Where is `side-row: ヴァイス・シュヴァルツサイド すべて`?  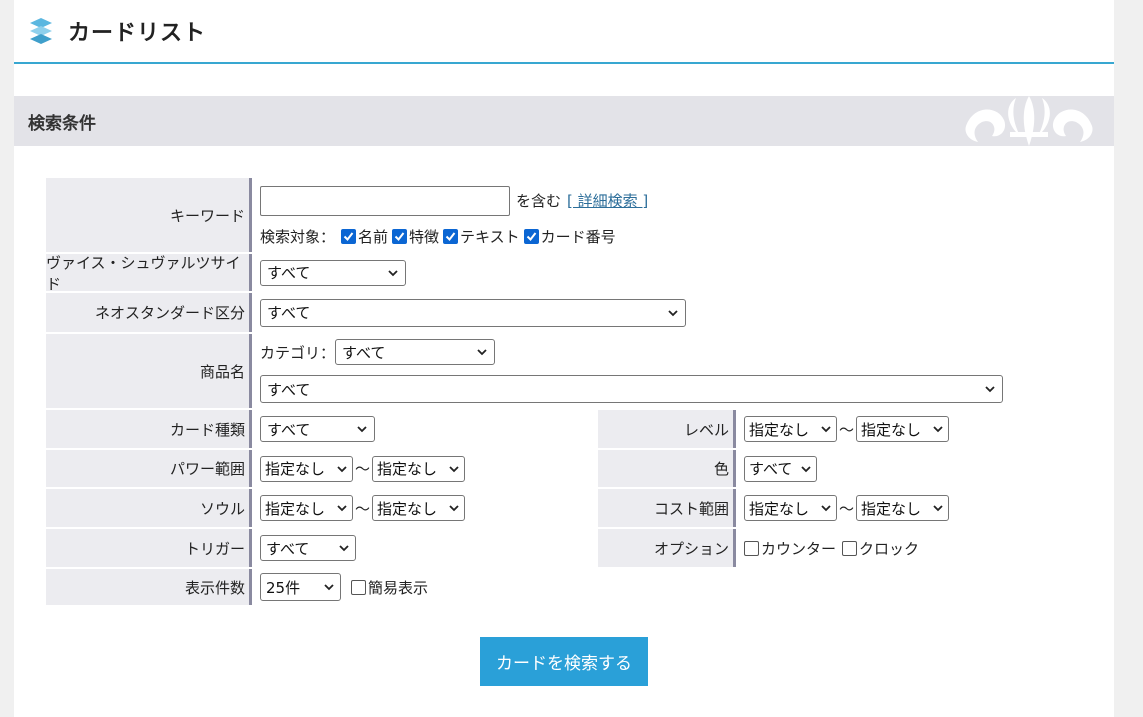 side-row: ヴァイス・シュヴァルツサイド すべて is located at coordinates (526, 273).